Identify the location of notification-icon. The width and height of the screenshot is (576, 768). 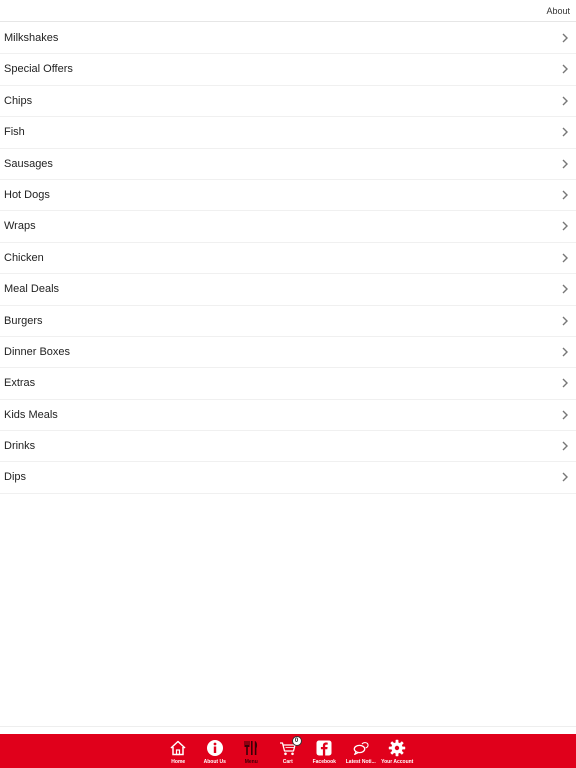
(361, 749).